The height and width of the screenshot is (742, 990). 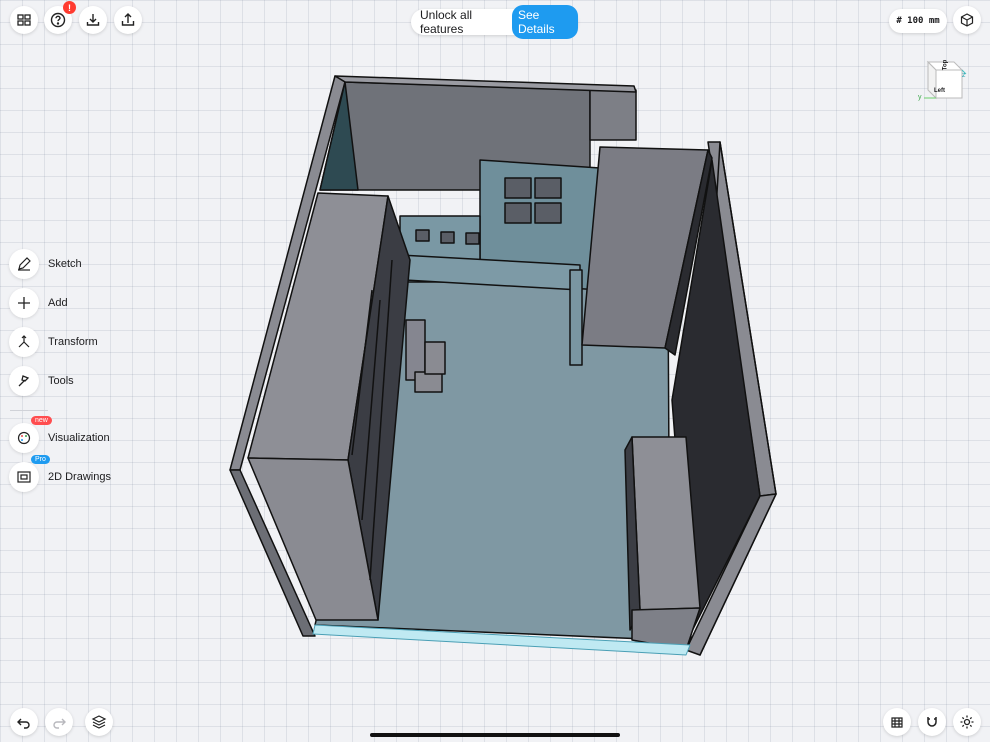 I want to click on undo-button, so click(x=24, y=722).